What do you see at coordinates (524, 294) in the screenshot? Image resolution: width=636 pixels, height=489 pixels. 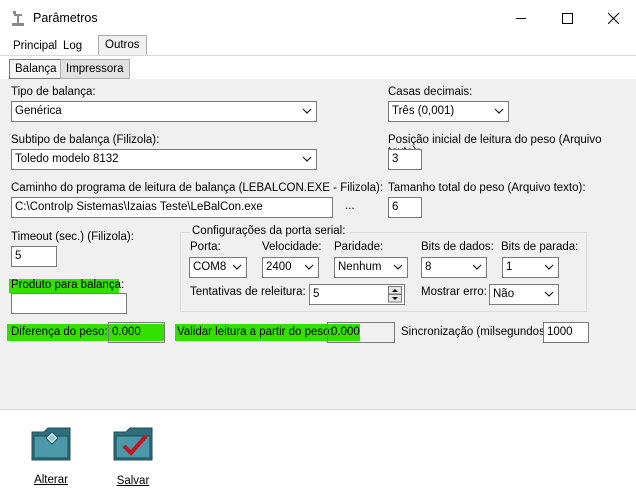 I see `mostrar-erro-select: Não` at bounding box center [524, 294].